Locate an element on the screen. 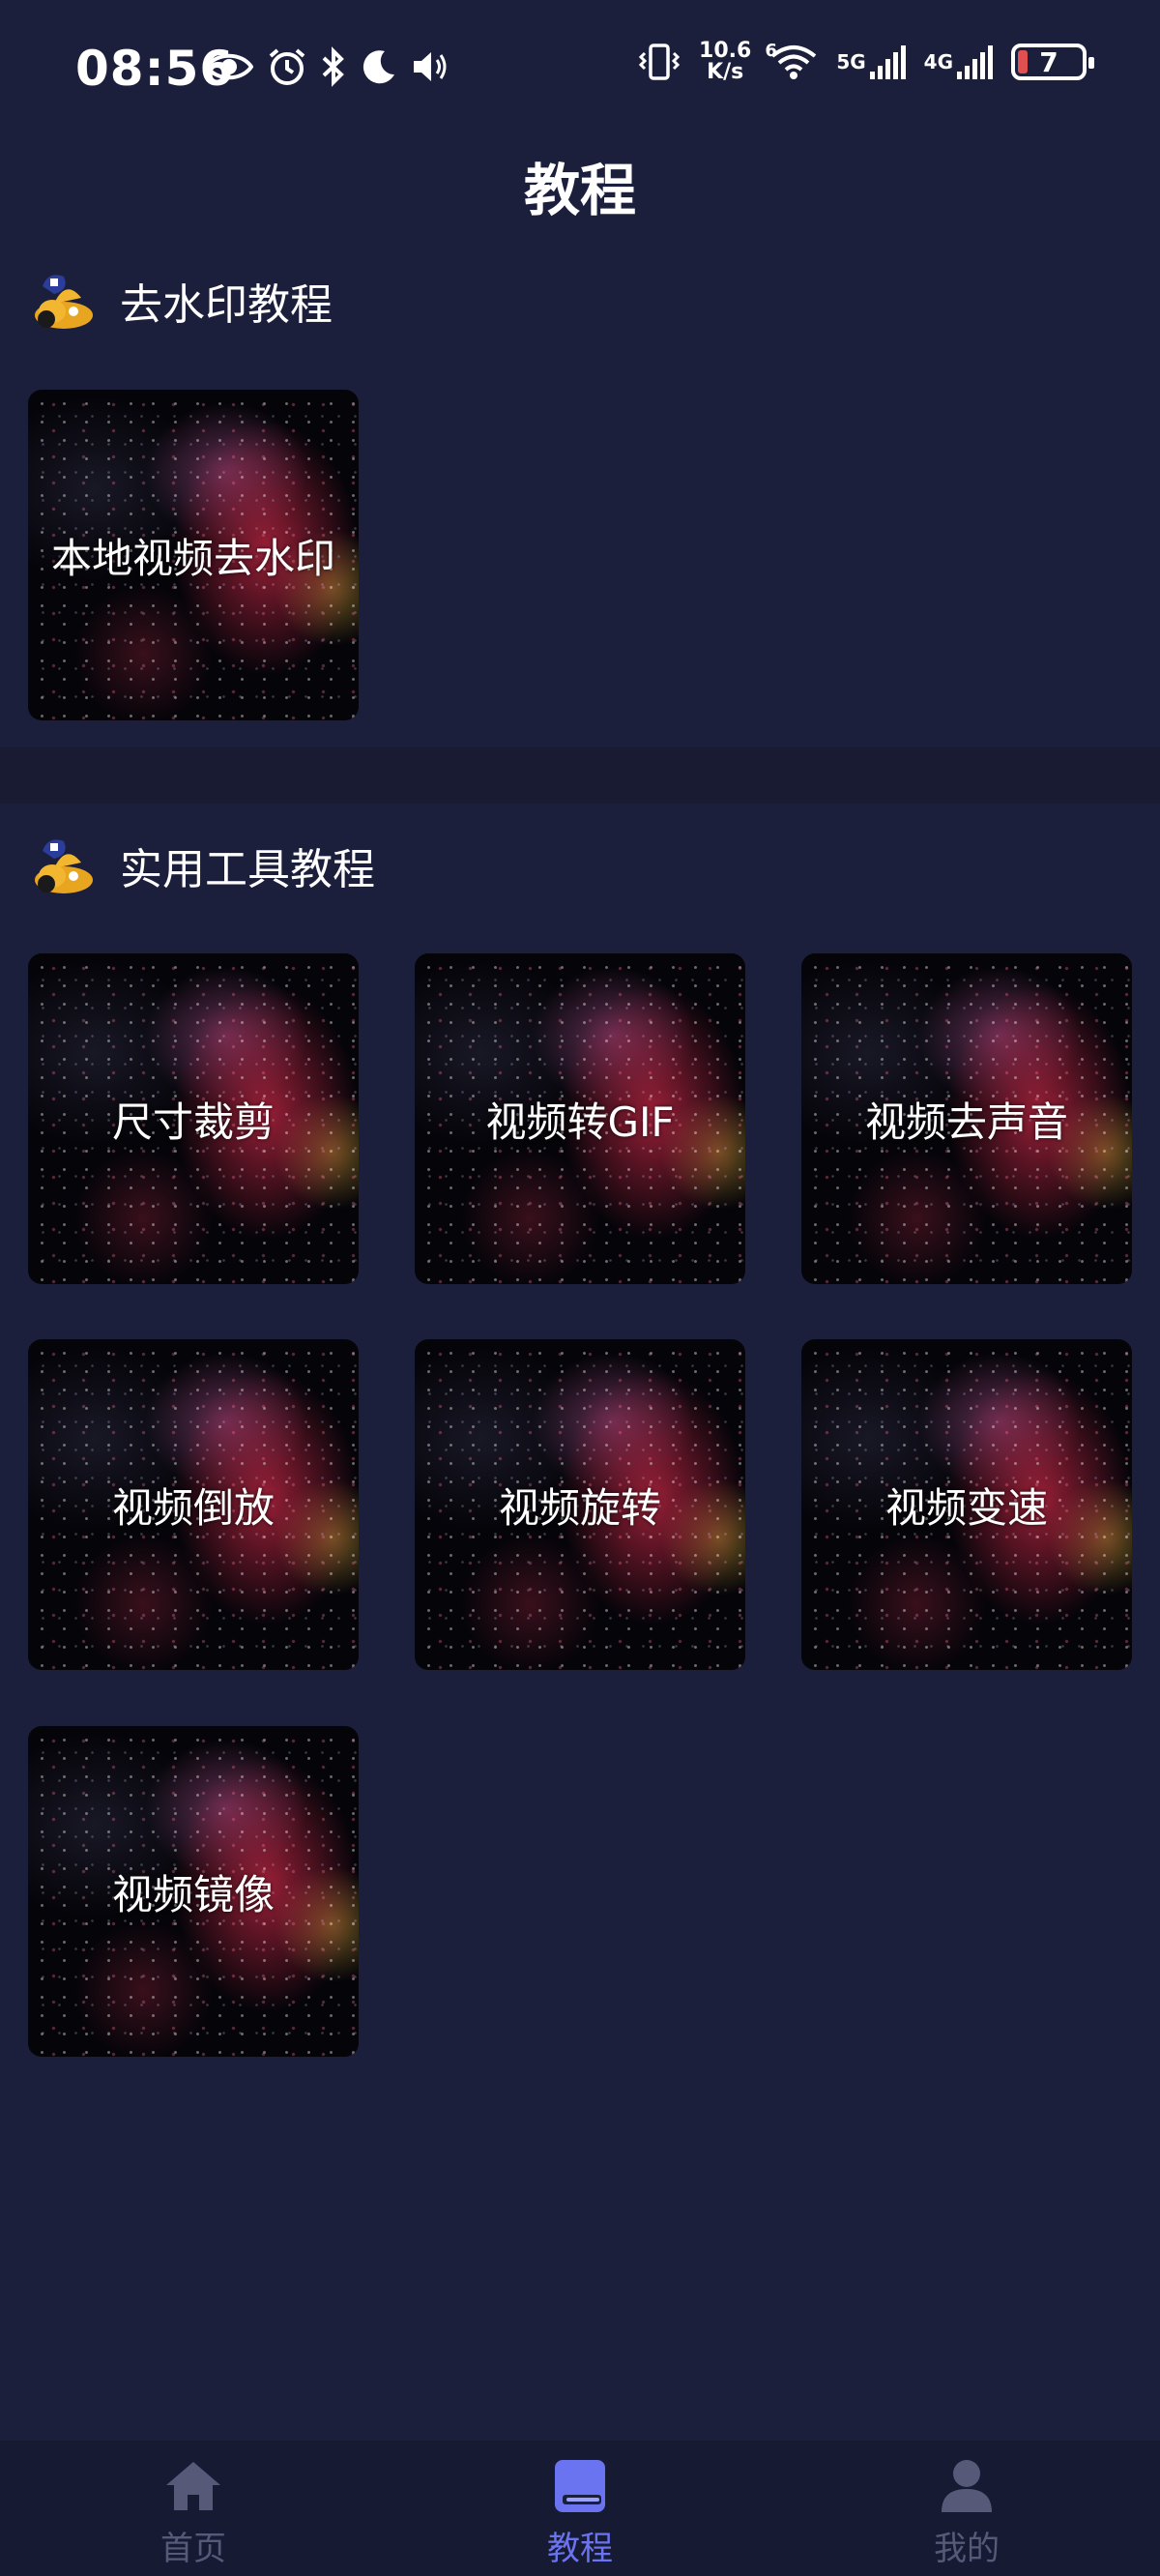 This screenshot has width=1160, height=2576. nav-item-tutorial: 教程 is located at coordinates (580, 2508).